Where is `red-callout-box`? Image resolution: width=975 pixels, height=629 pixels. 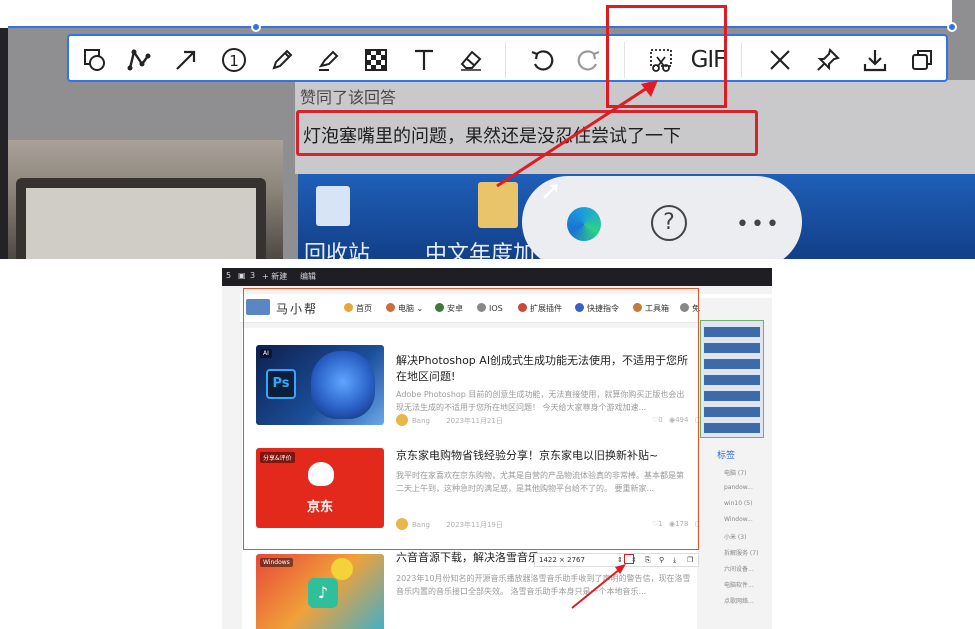
red-callout-box is located at coordinates (666, 56).